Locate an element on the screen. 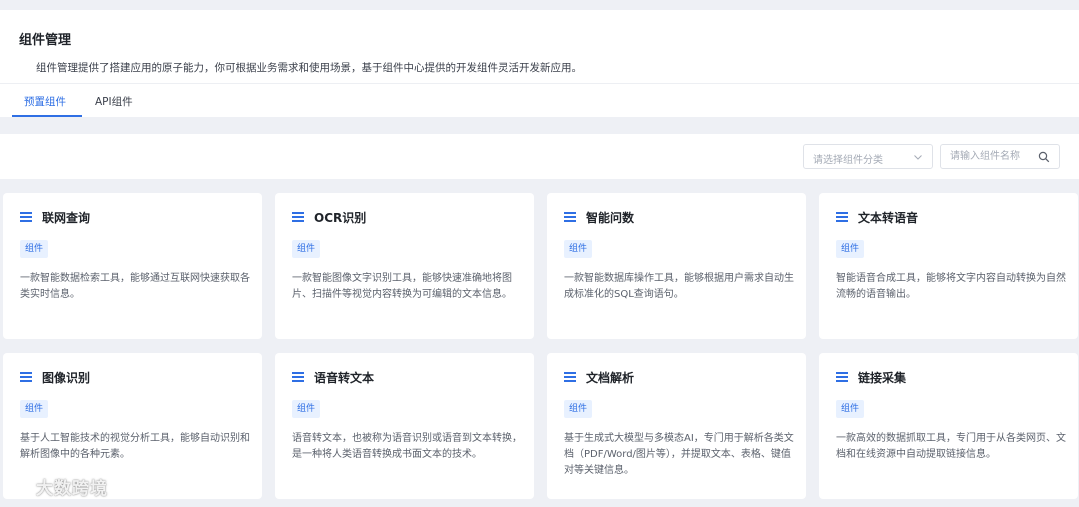  category-select: 请选择组件分类 is located at coordinates (868, 156).